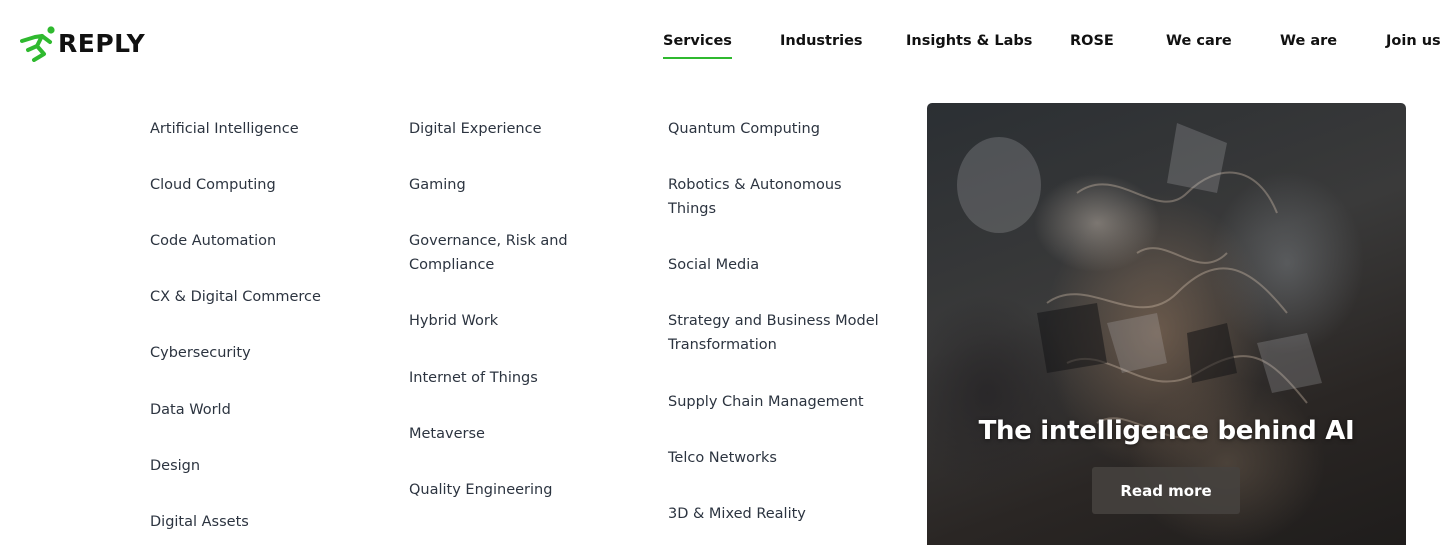 Image resolution: width=1456 pixels, height=545 pixels. What do you see at coordinates (697, 44) in the screenshot?
I see `nav-item-services: Services` at bounding box center [697, 44].